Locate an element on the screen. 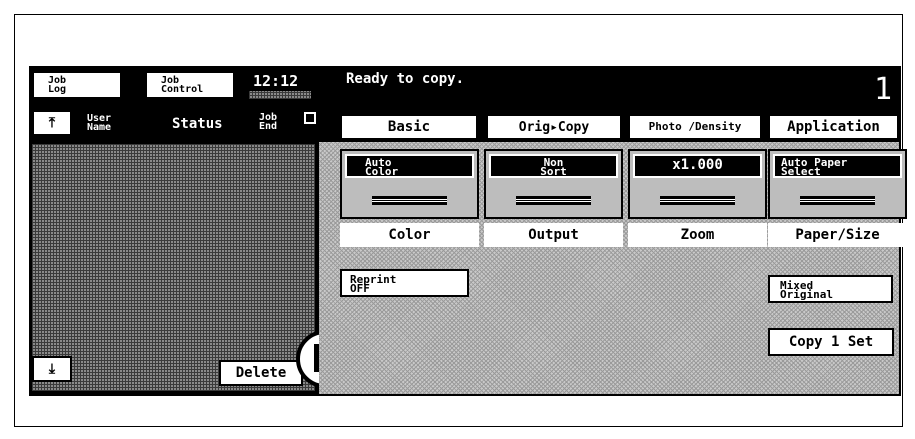  tab-orig-copy: Orig▸Copy is located at coordinates (554, 127).